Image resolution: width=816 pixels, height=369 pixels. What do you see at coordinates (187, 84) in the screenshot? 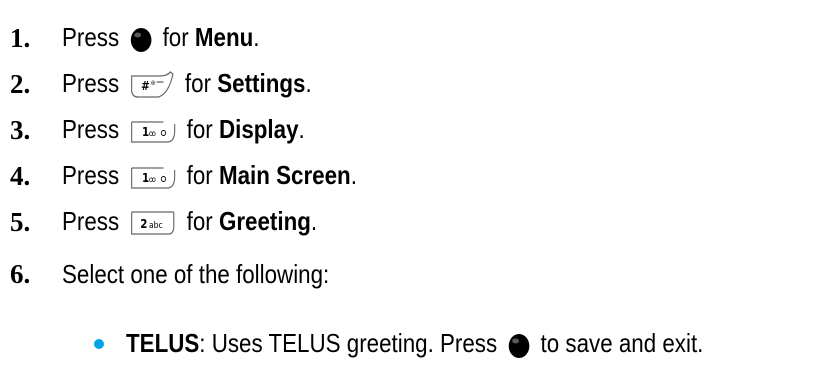
I see `step-text: Press # ⊕ for Settings.` at bounding box center [187, 84].